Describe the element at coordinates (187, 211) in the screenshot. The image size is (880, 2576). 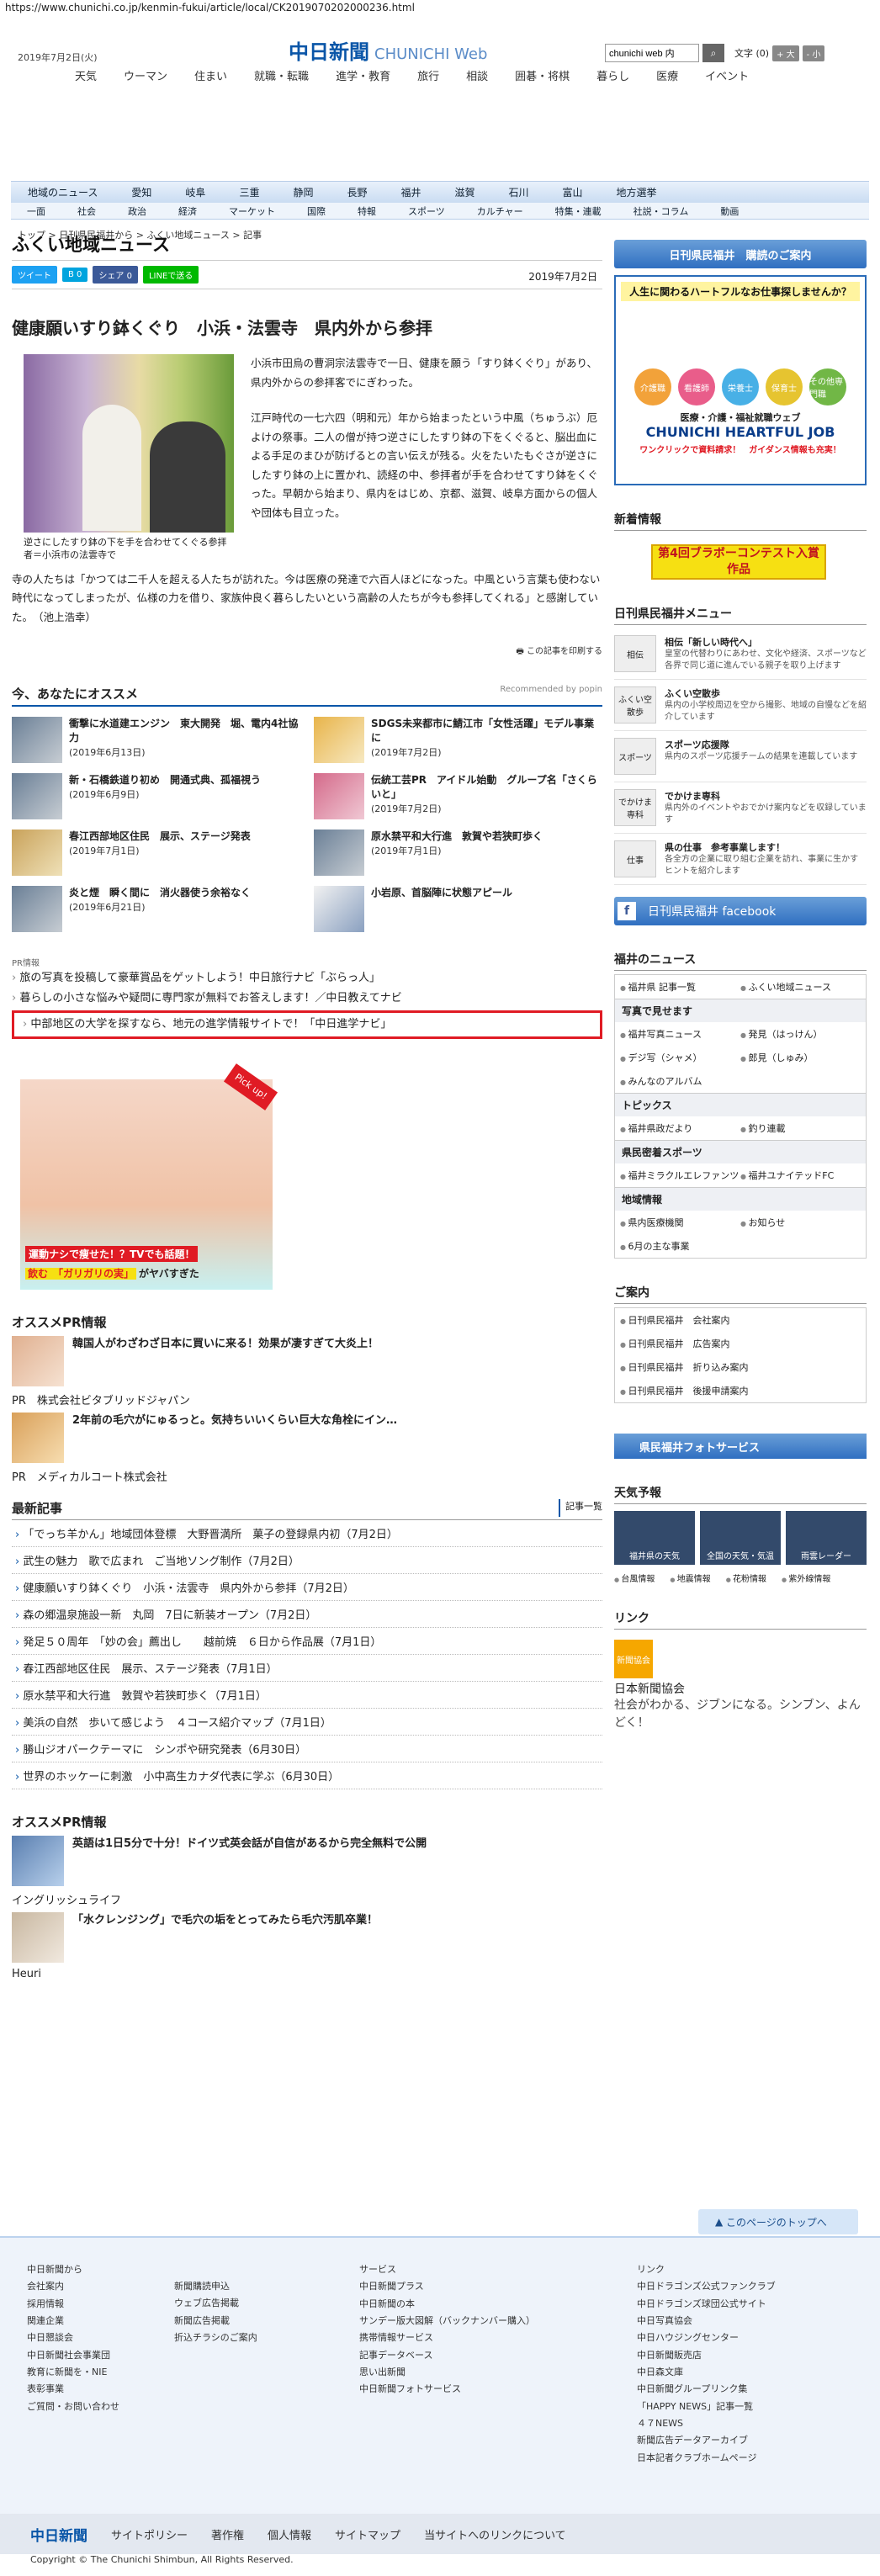
I see `category-item: 経済` at that location.